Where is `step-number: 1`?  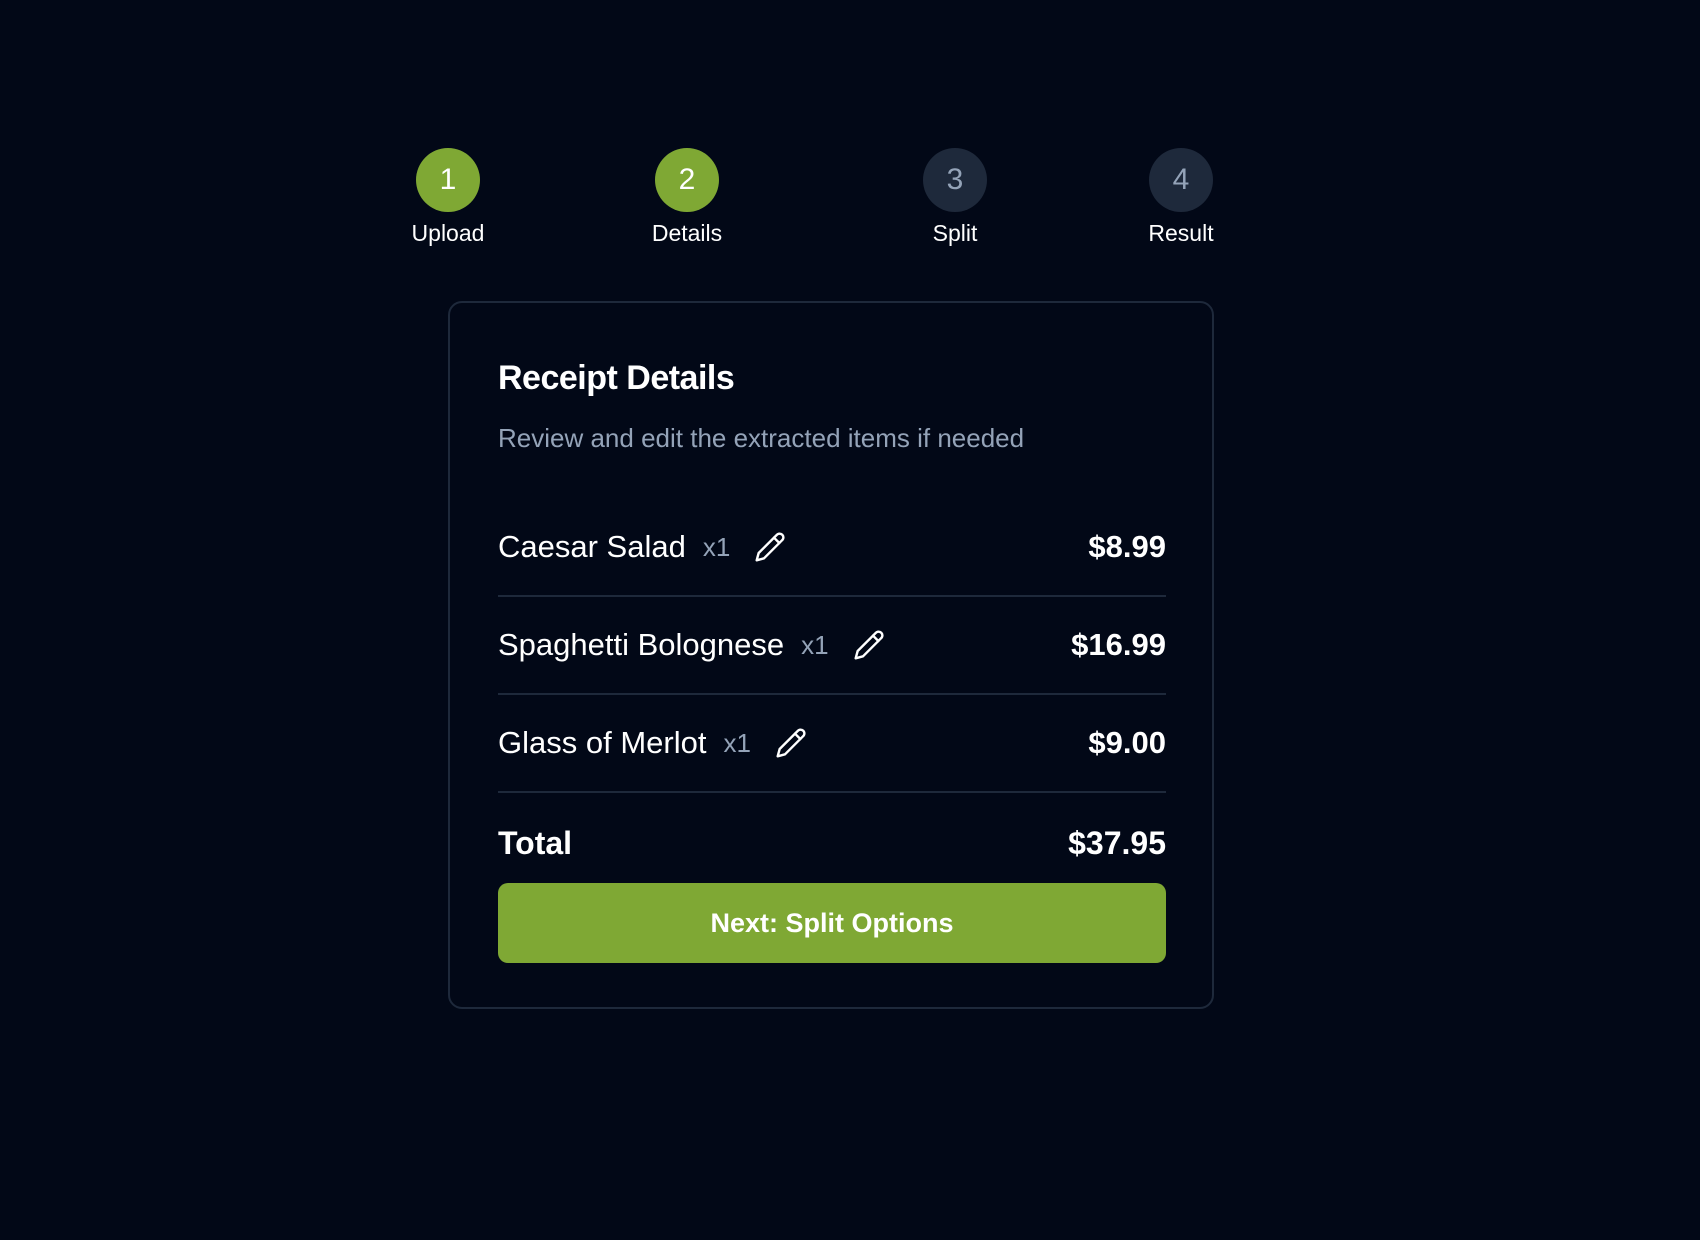 step-number: 1 is located at coordinates (448, 180).